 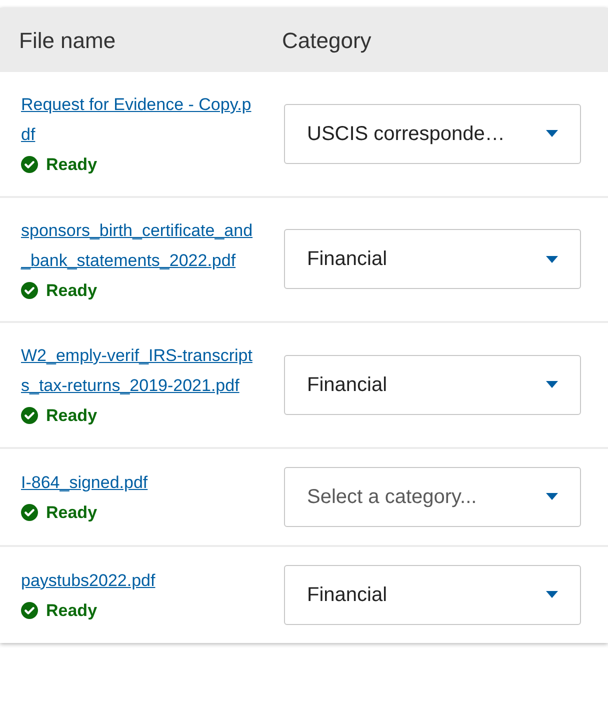 What do you see at coordinates (67, 40) in the screenshot?
I see `column-header: File name` at bounding box center [67, 40].